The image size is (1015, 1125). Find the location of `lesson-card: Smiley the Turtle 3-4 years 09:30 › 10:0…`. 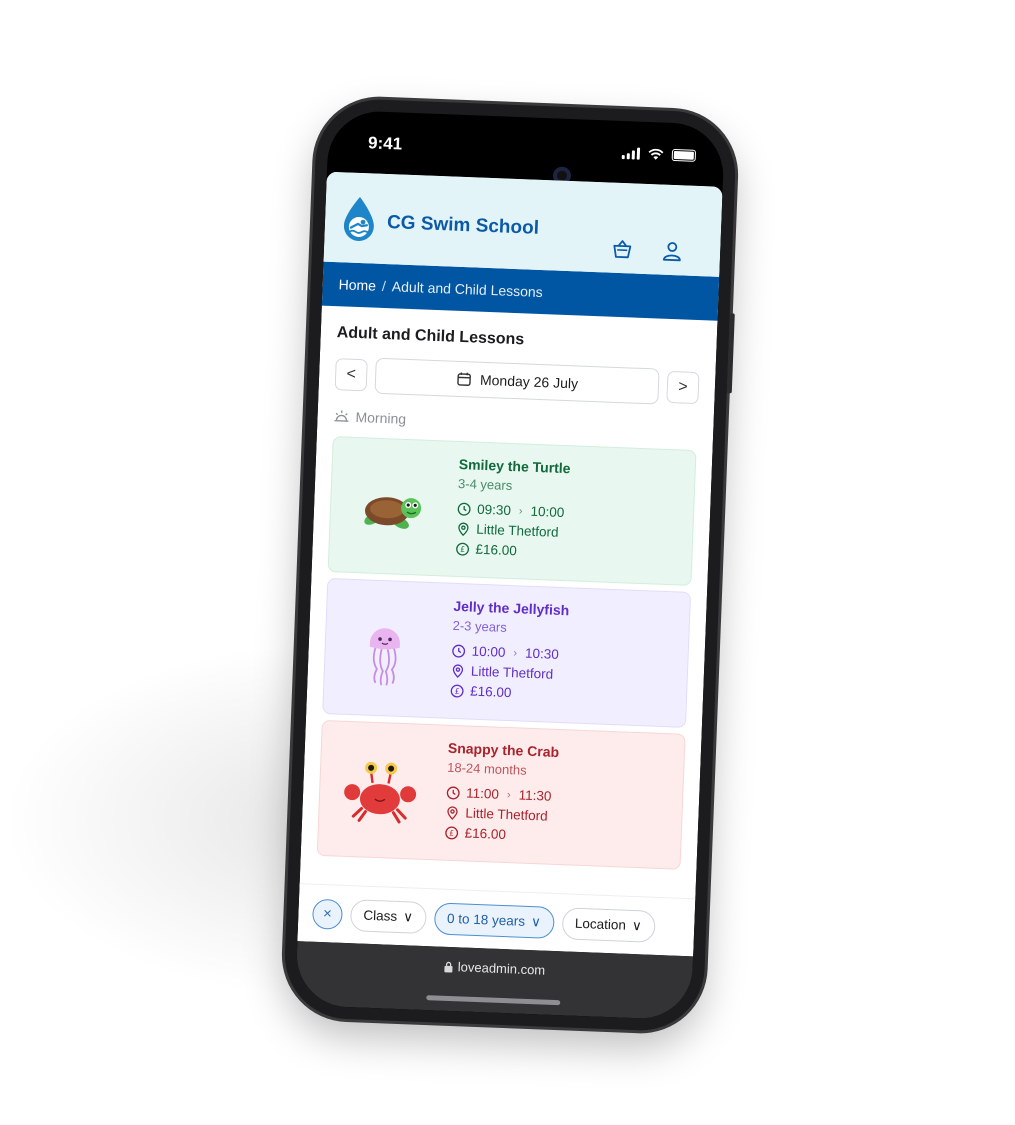

lesson-card: Smiley the Turtle 3-4 years 09:30 › 10:0… is located at coordinates (512, 511).